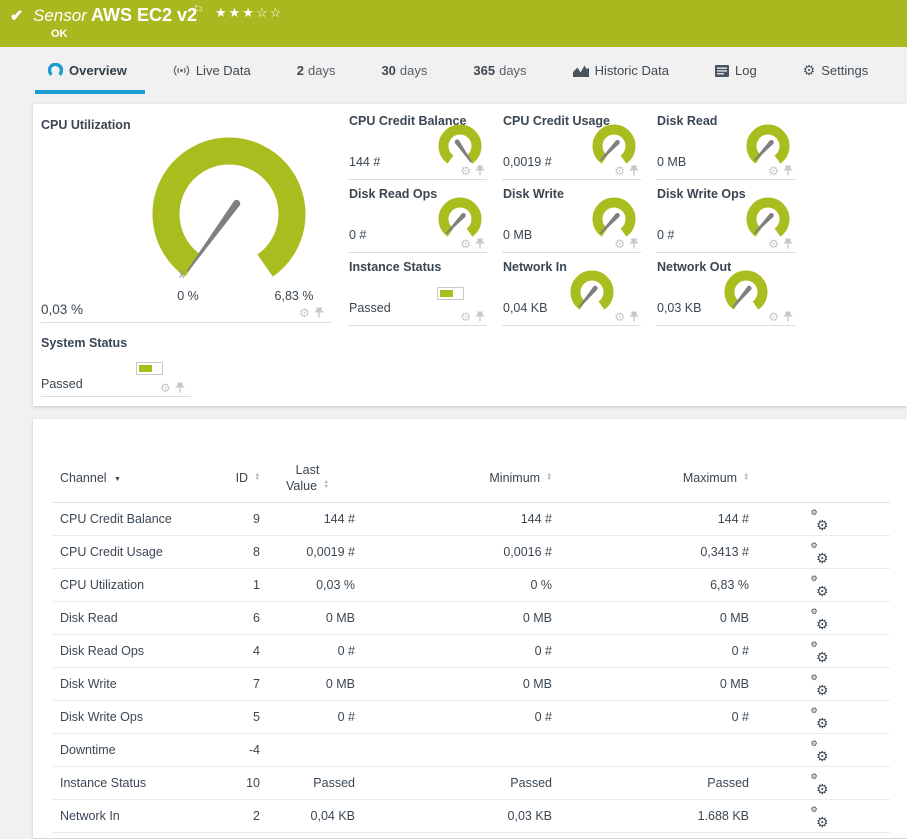 Image resolution: width=907 pixels, height=839 pixels. I want to click on mini-panel-disk-read: Disk Read 0 MB ⚙, so click(725, 145).